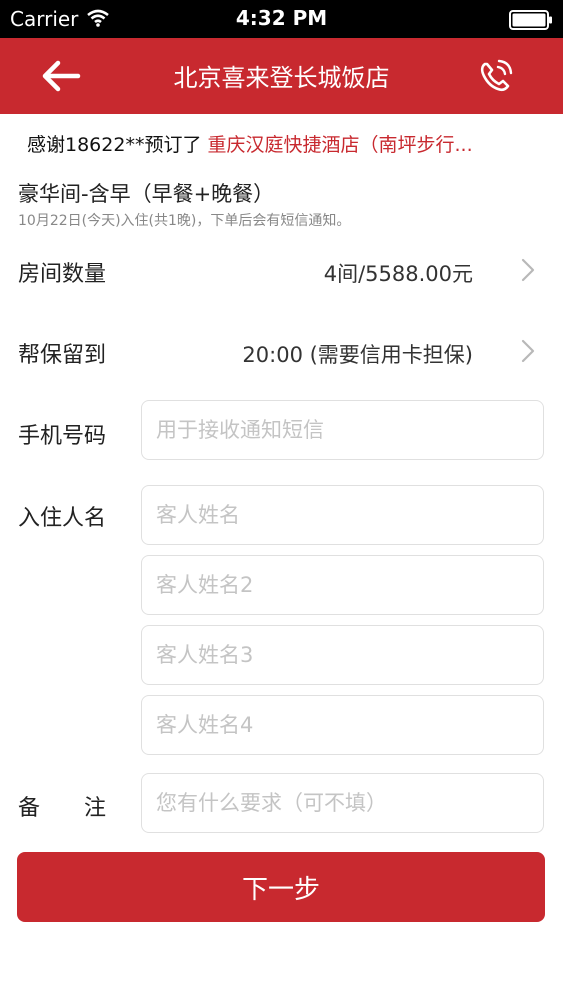 This screenshot has height=1000, width=563. What do you see at coordinates (146, 194) in the screenshot?
I see `room-title: 豪华间-含早（早餐+晚餐）` at bounding box center [146, 194].